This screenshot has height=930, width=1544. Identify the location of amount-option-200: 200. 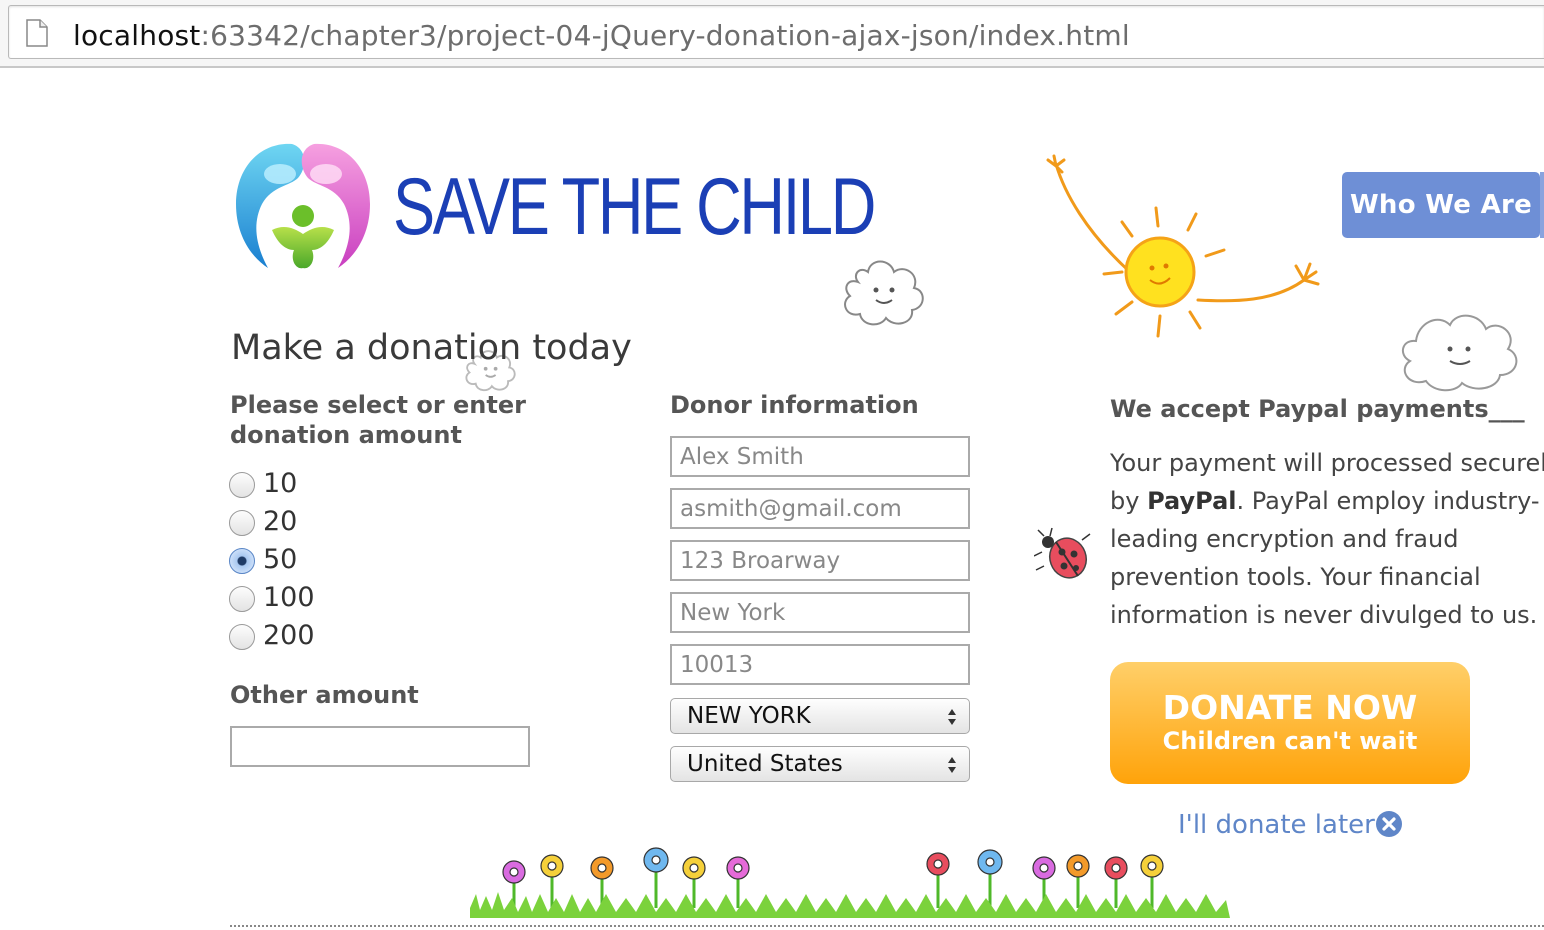
(309, 636).